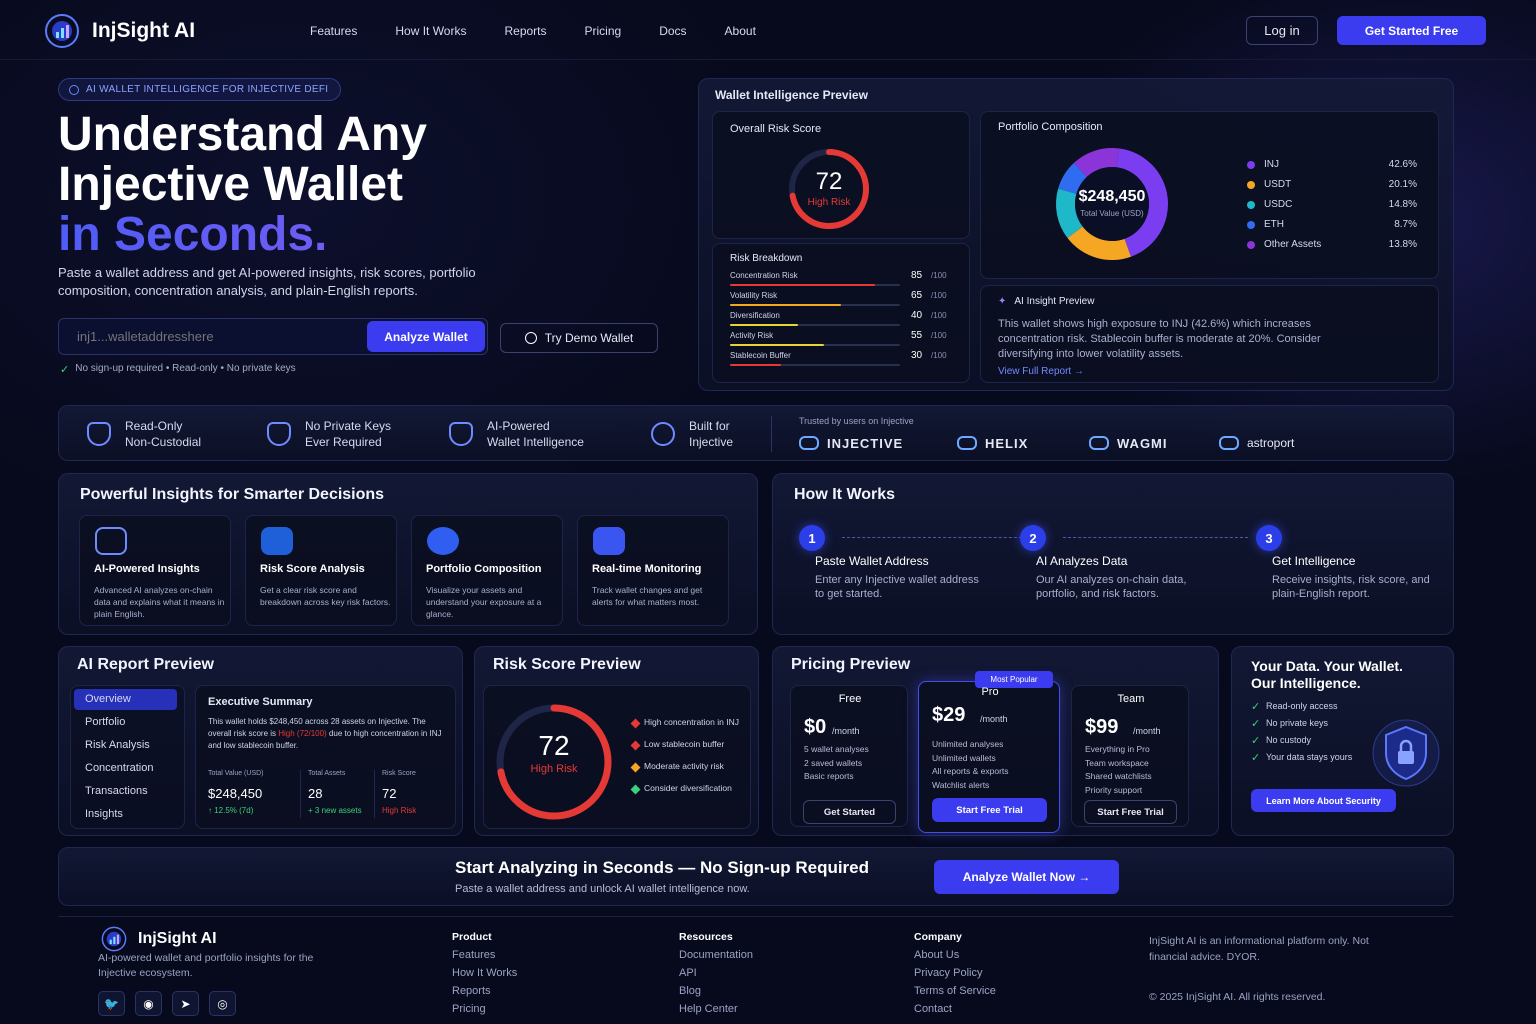 Image resolution: width=1536 pixels, height=1024 pixels. What do you see at coordinates (426, 336) in the screenshot?
I see `analyze-wallet-button: Analyze Wallet` at bounding box center [426, 336].